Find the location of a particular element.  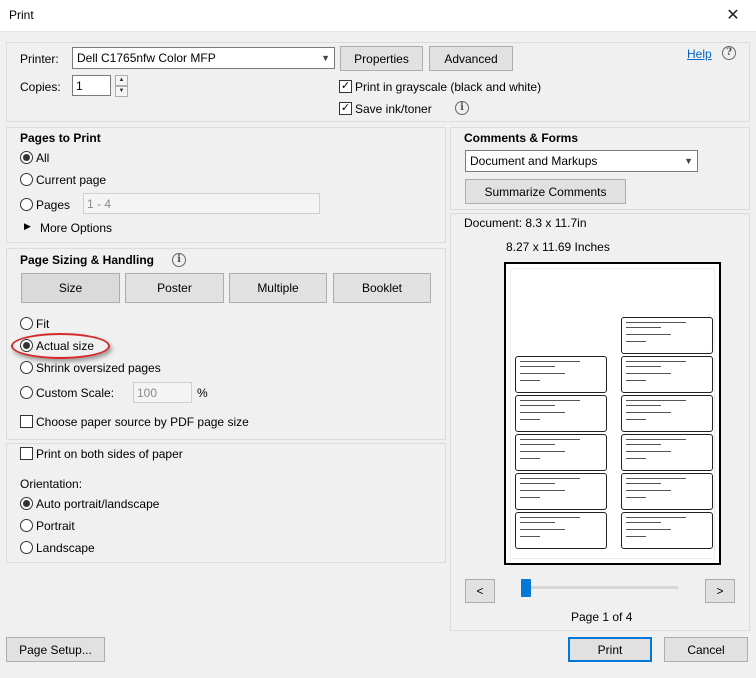

previous-page-button: < is located at coordinates (480, 591).